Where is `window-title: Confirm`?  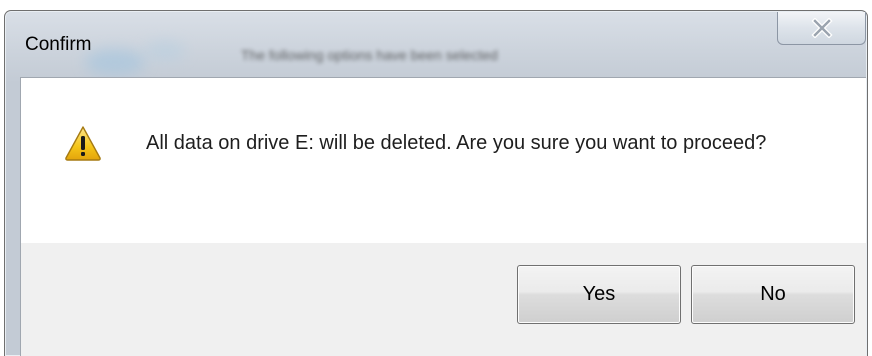 window-title: Confirm is located at coordinates (58, 44).